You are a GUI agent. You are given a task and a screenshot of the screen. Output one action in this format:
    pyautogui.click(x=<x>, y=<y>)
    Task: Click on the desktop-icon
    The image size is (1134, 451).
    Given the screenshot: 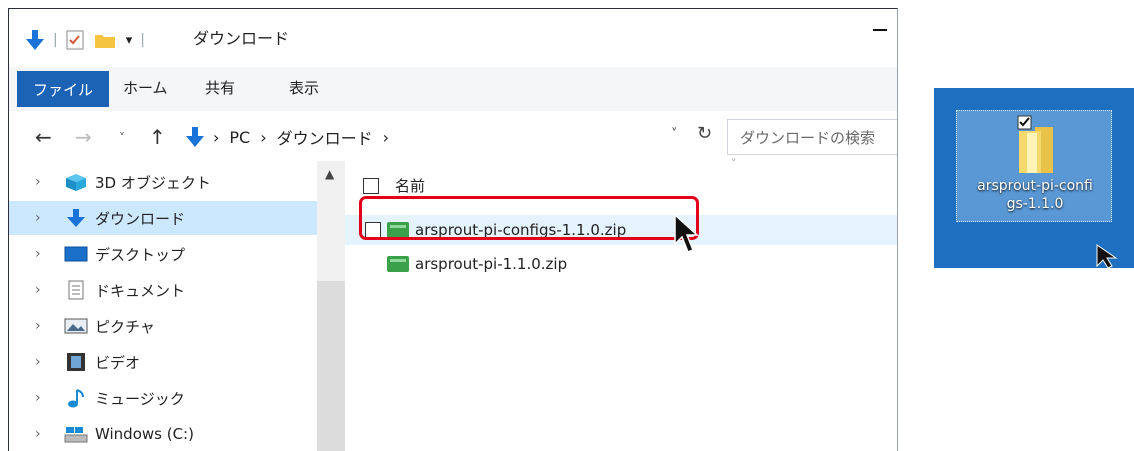 What is the action you would take?
    pyautogui.click(x=76, y=254)
    